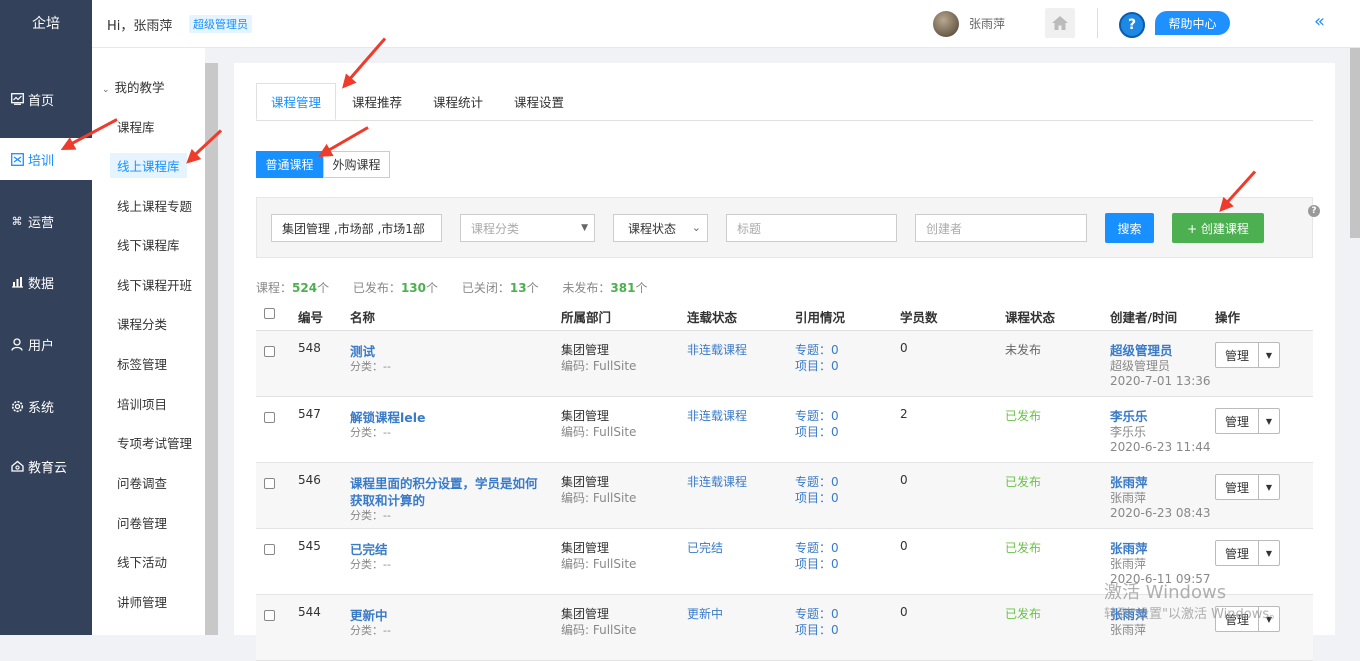  What do you see at coordinates (584, 228) in the screenshot?
I see `chevron-down-icon: ▼` at bounding box center [584, 228].